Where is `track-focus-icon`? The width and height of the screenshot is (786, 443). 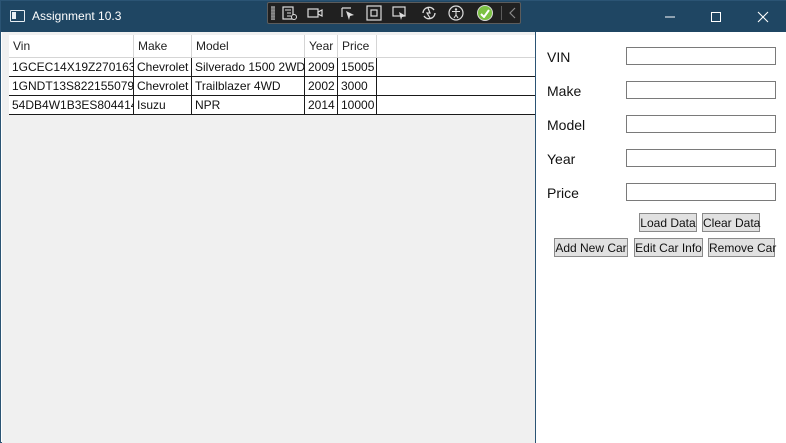 track-focus-icon is located at coordinates (400, 13).